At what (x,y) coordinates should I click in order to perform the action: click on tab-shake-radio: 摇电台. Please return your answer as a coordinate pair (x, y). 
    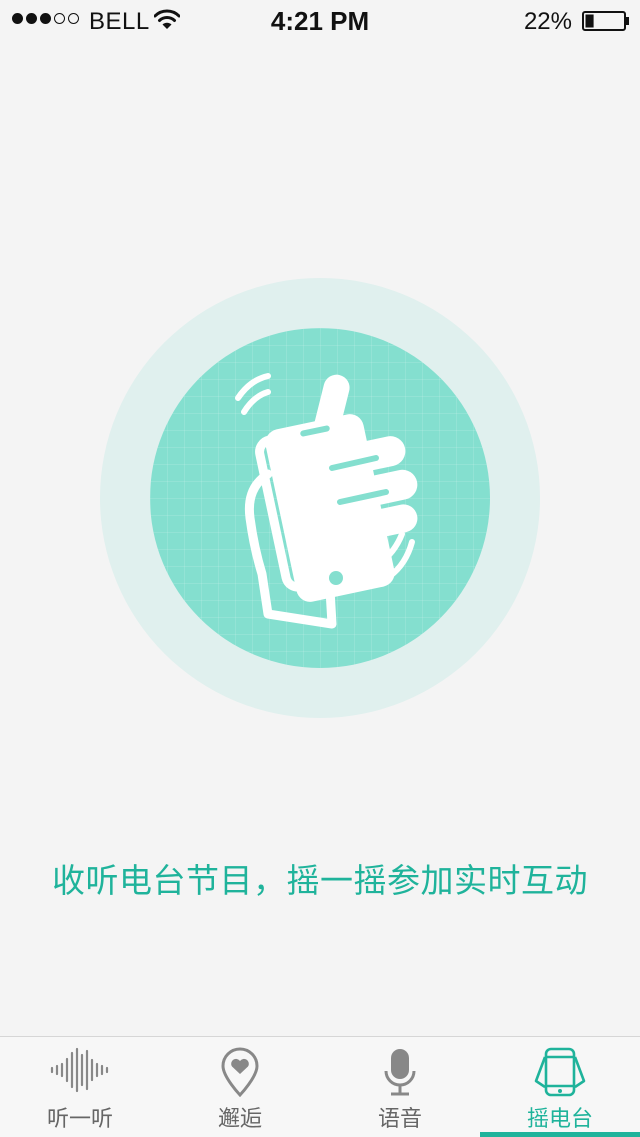
    Looking at the image, I should click on (560, 1087).